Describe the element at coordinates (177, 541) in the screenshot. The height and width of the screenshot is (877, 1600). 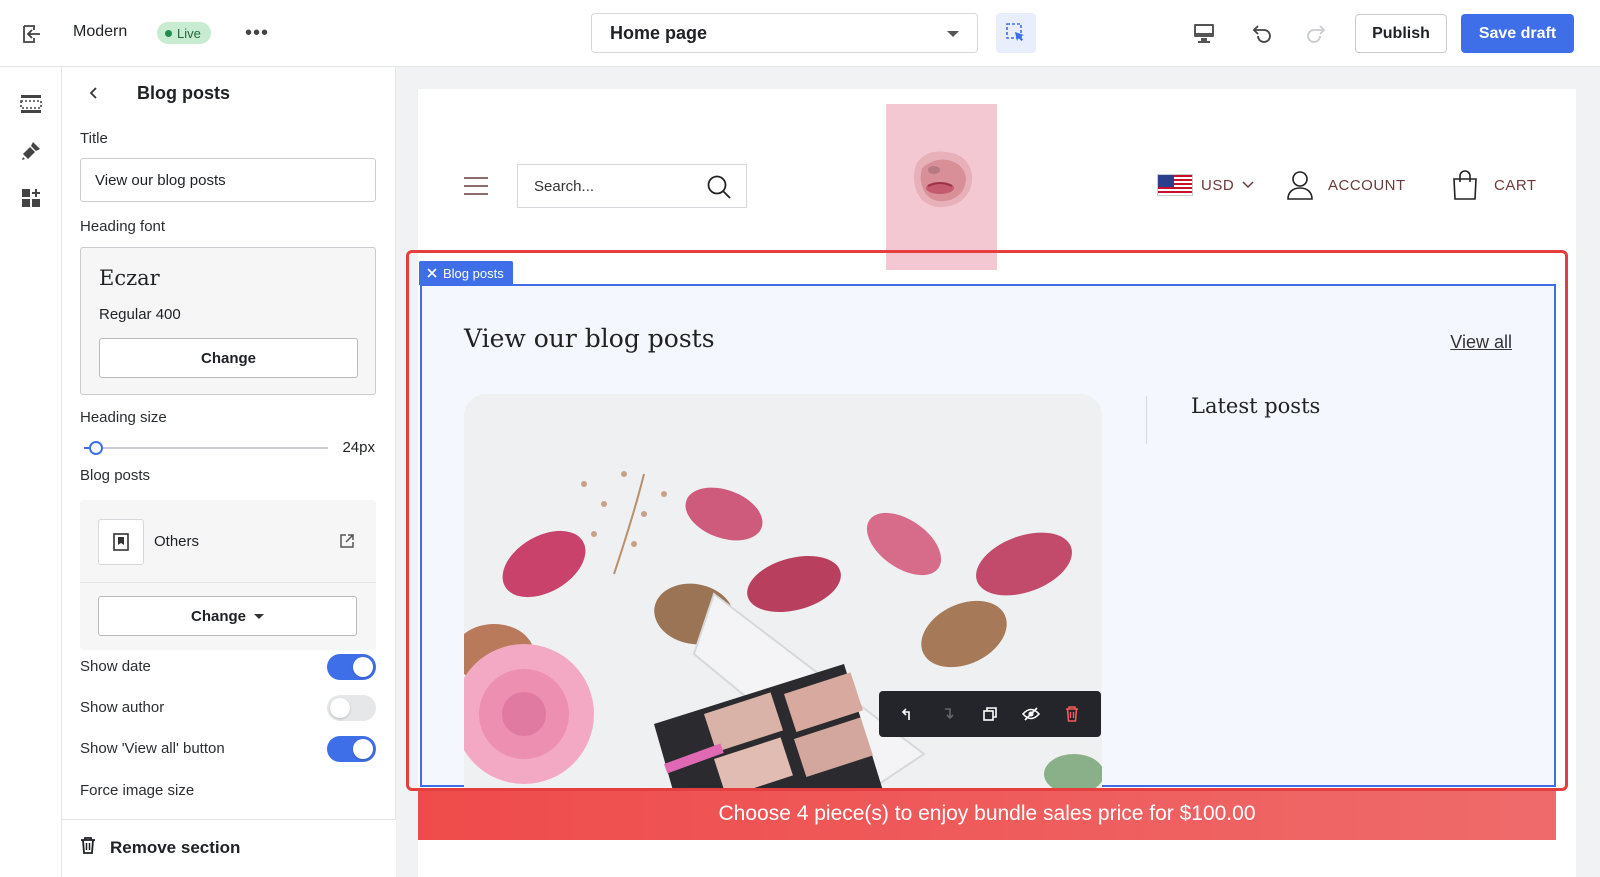
I see `blog-name: Others` at that location.